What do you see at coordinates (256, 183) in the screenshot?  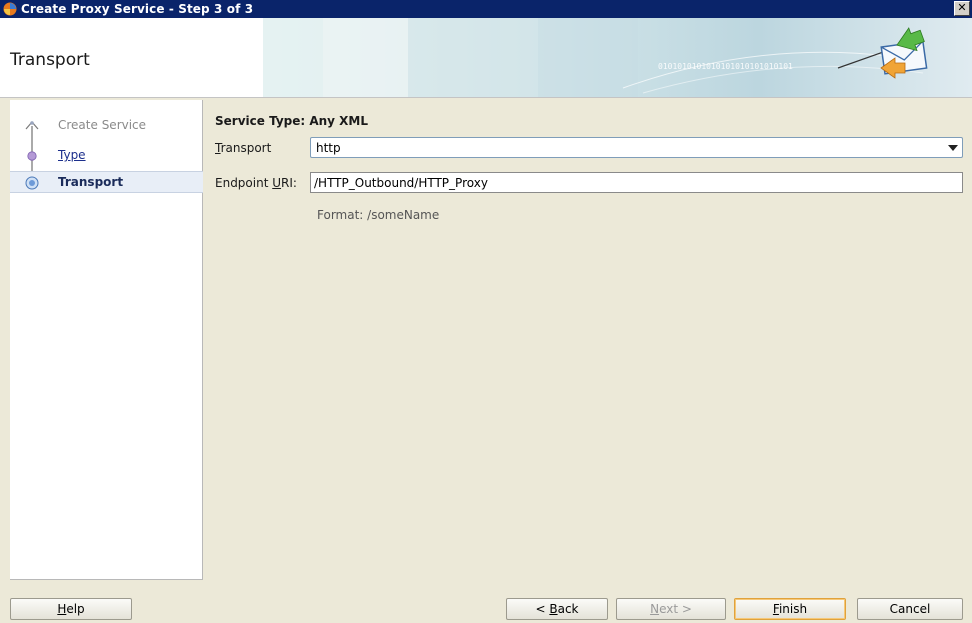 I see `endpoint-uri-label: Endpoint URI:` at bounding box center [256, 183].